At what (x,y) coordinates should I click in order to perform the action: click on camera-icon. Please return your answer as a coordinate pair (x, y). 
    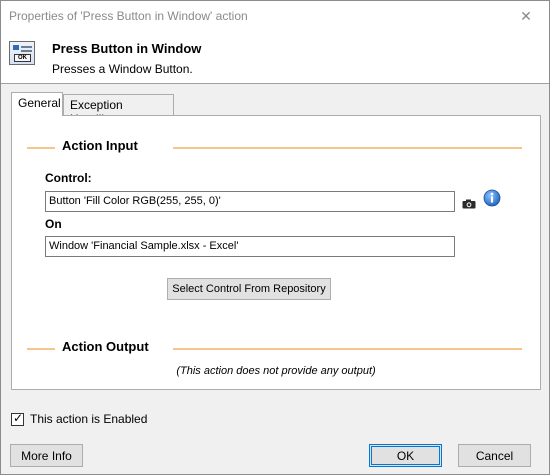
    Looking at the image, I should click on (469, 204).